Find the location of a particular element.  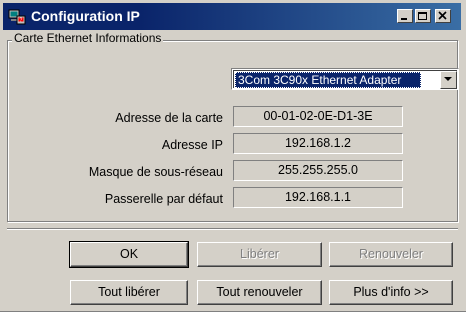

subnet-mask-label: Masque de sous-réseau is located at coordinates (155, 172).